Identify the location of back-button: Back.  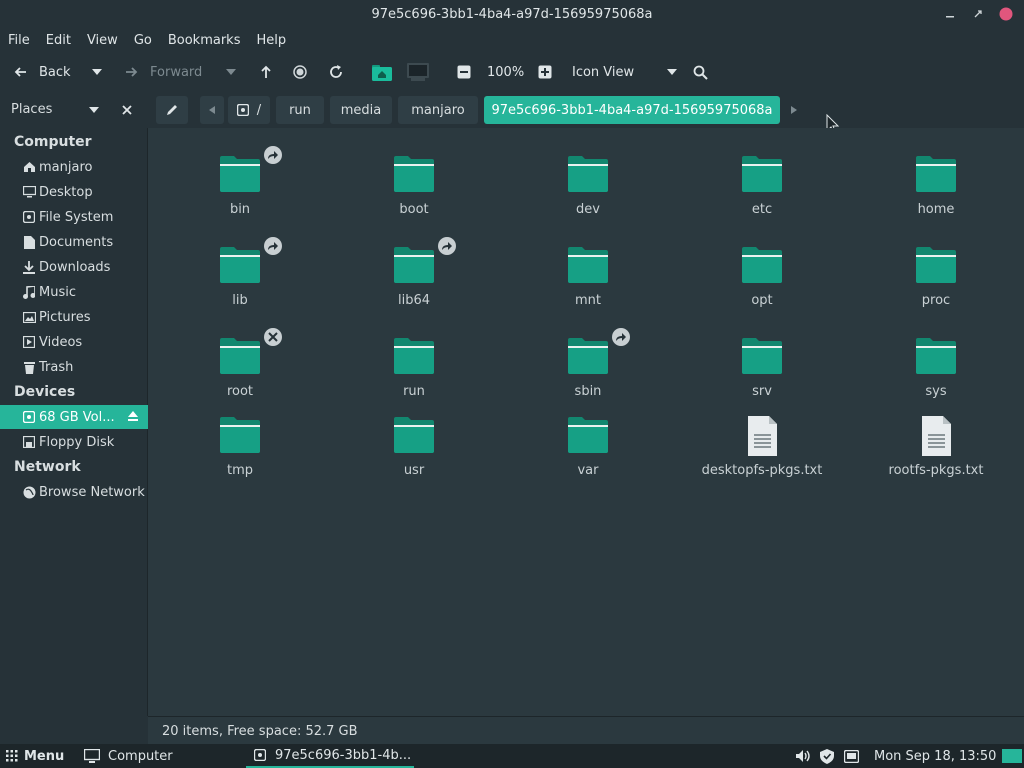
(42, 72).